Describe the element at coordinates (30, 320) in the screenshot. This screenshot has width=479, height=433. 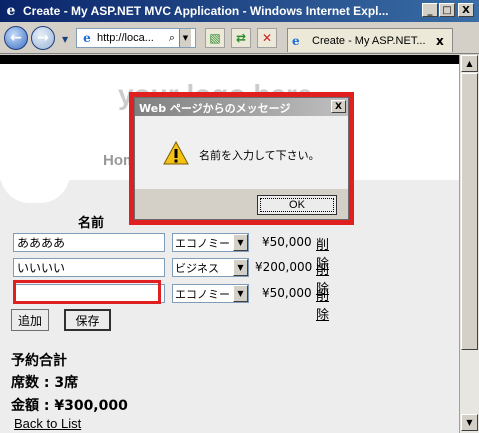
I see `add-button: 追加` at that location.